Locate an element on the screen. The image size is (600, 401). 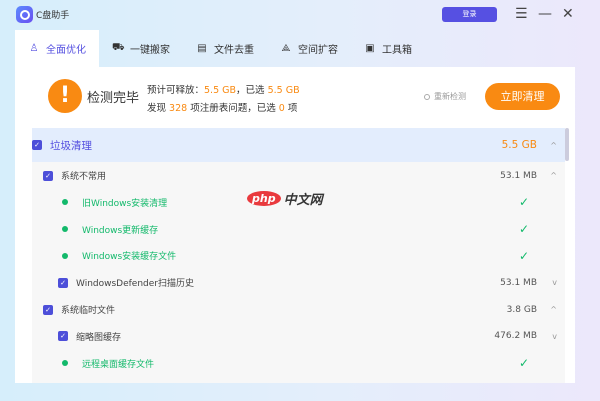
chevron-up-icon: ^ is located at coordinates (553, 145).